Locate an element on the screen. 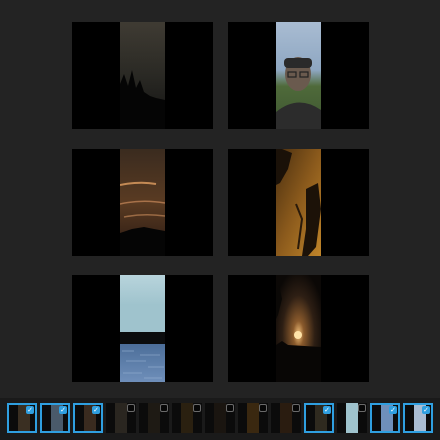 This screenshot has width=440, height=440. photo-tile-sunset-clouds is located at coordinates (142, 202).